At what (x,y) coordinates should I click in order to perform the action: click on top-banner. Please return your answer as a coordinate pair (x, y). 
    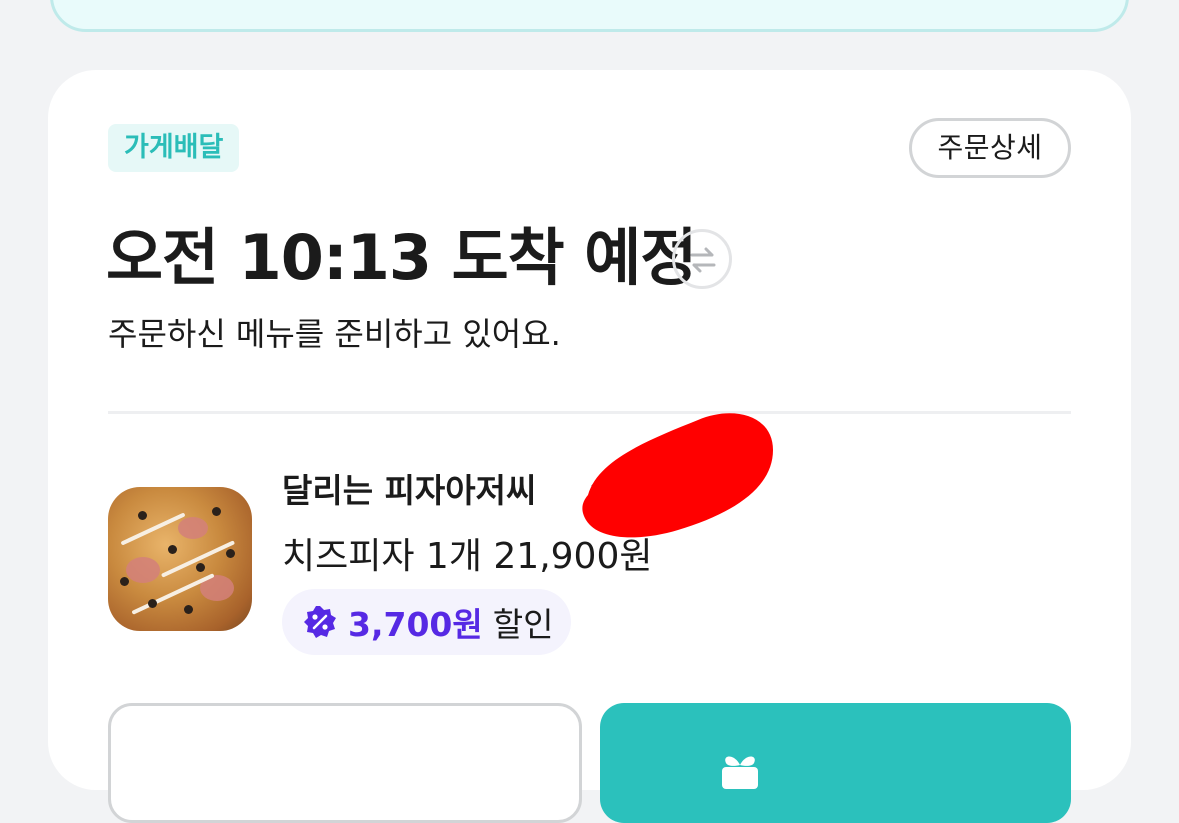
    Looking at the image, I should click on (589, 16).